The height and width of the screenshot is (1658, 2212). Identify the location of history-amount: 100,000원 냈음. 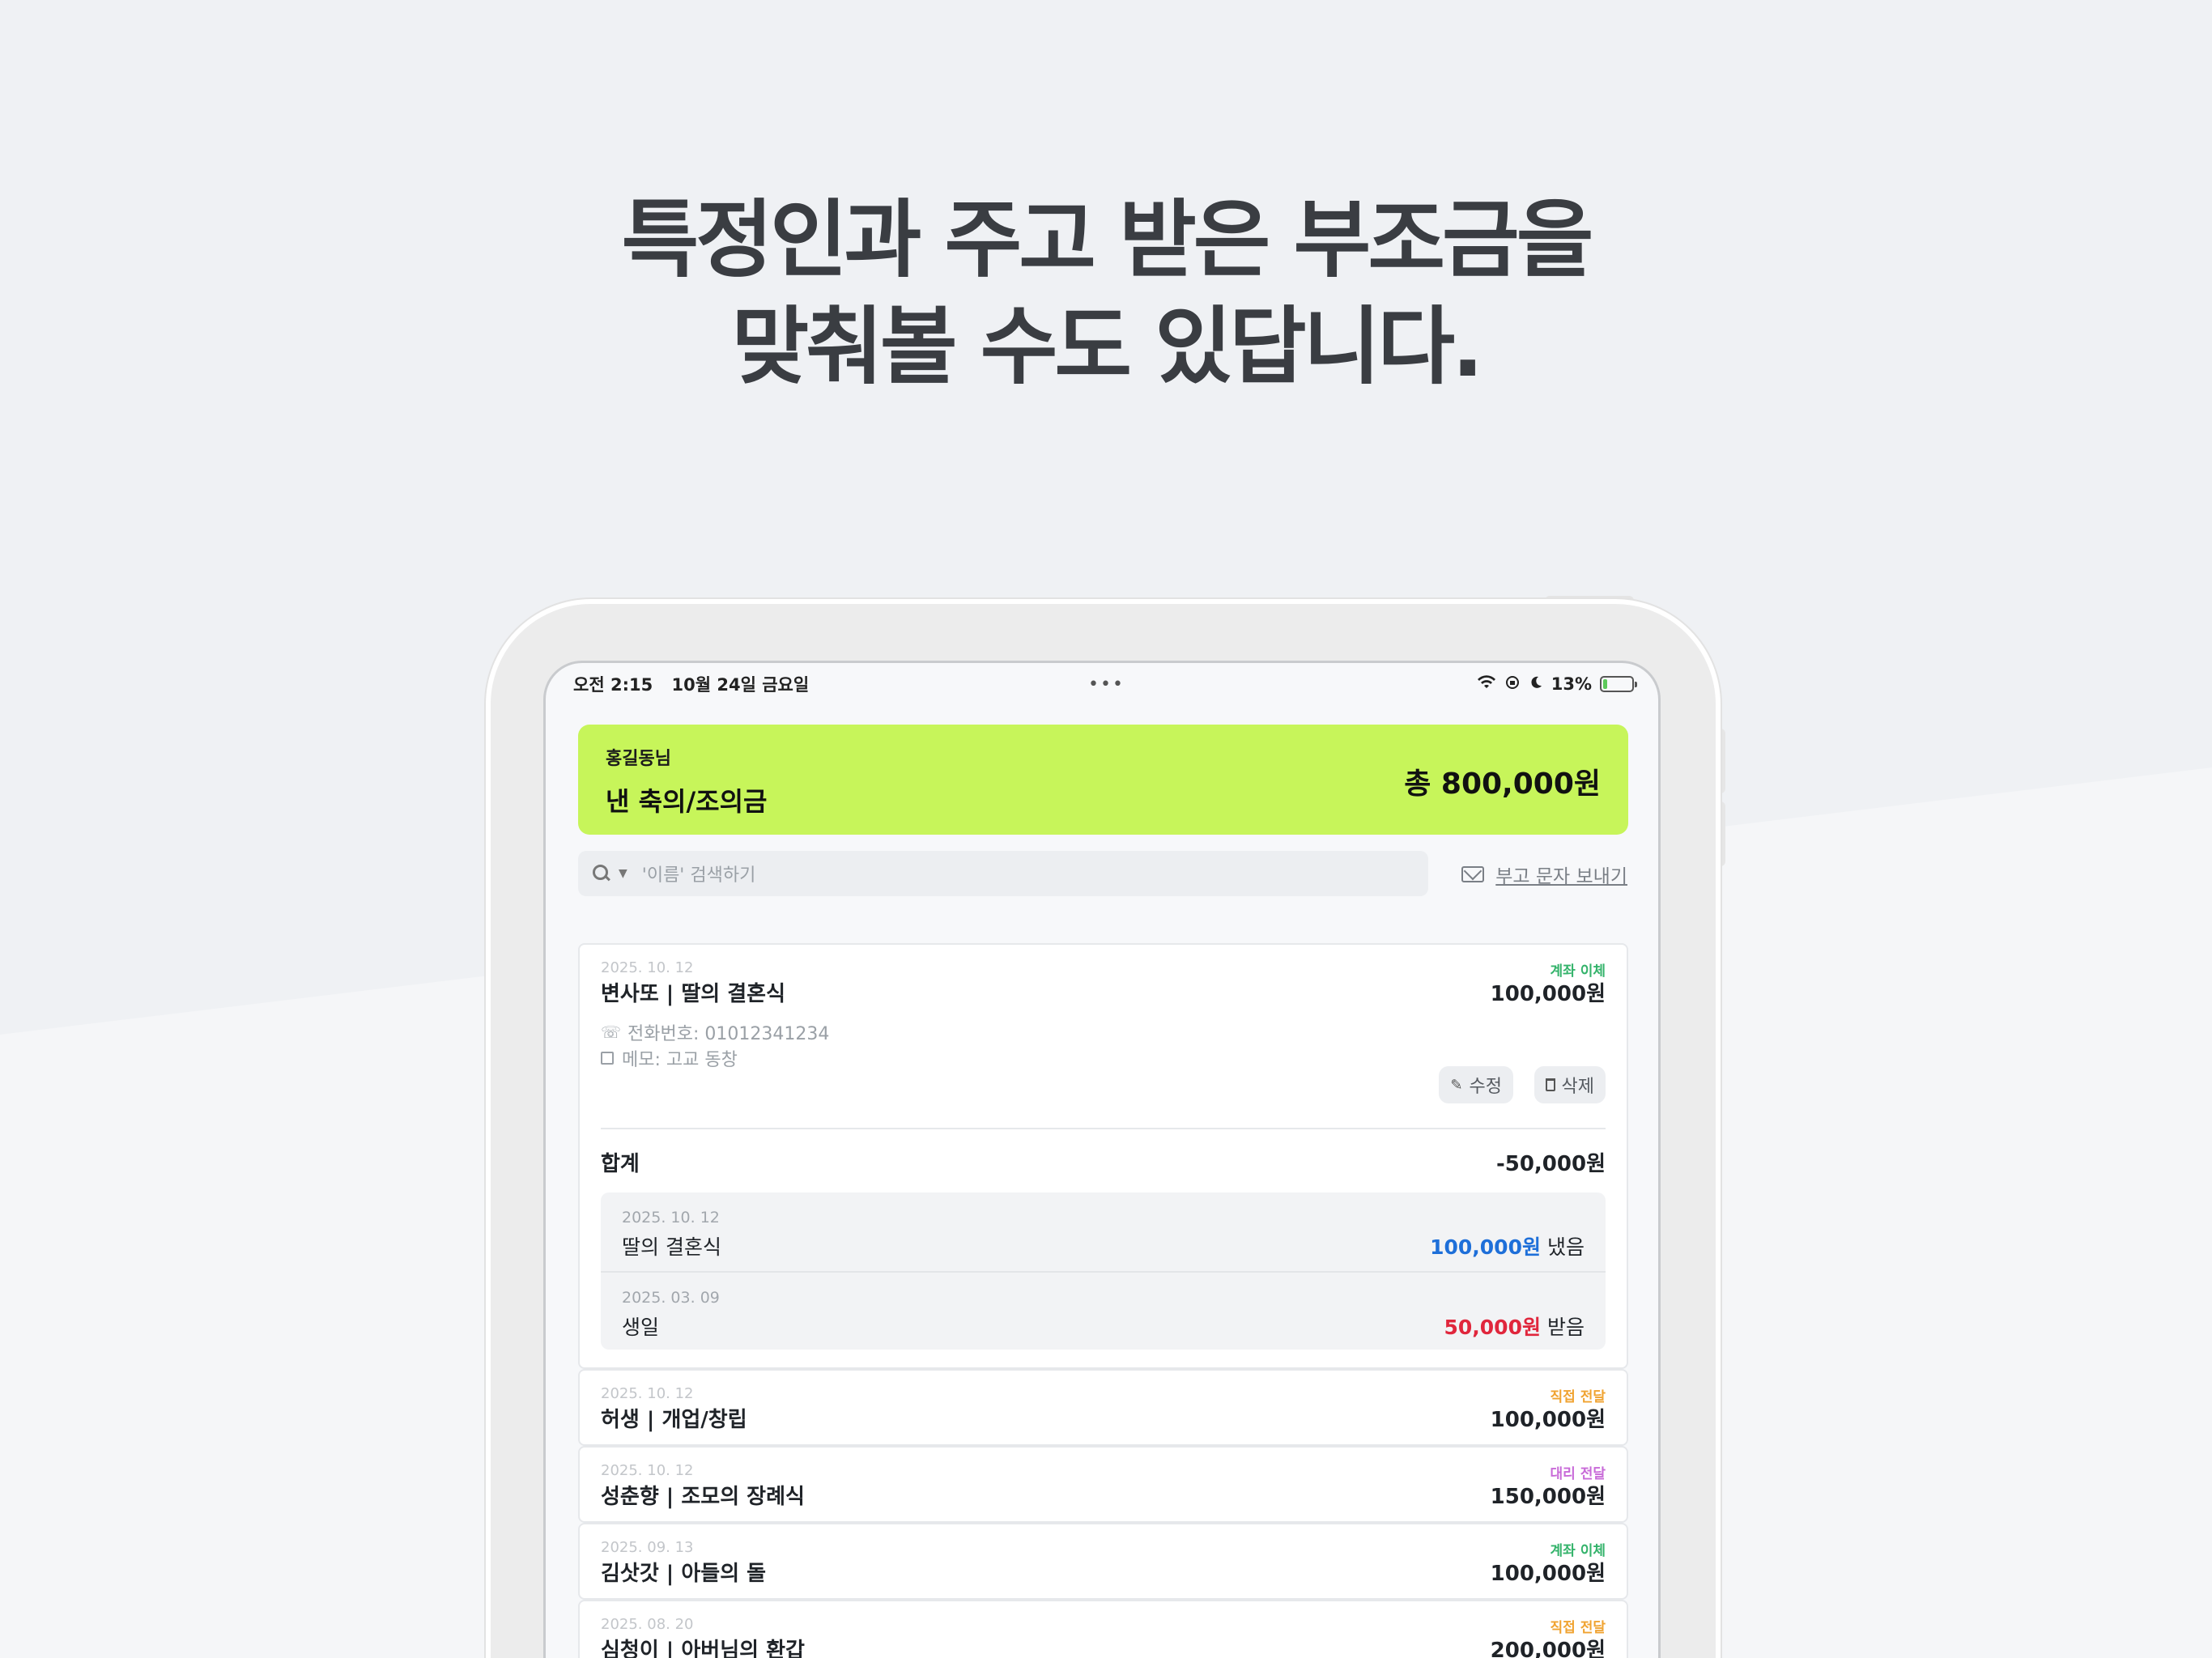
(1507, 1246).